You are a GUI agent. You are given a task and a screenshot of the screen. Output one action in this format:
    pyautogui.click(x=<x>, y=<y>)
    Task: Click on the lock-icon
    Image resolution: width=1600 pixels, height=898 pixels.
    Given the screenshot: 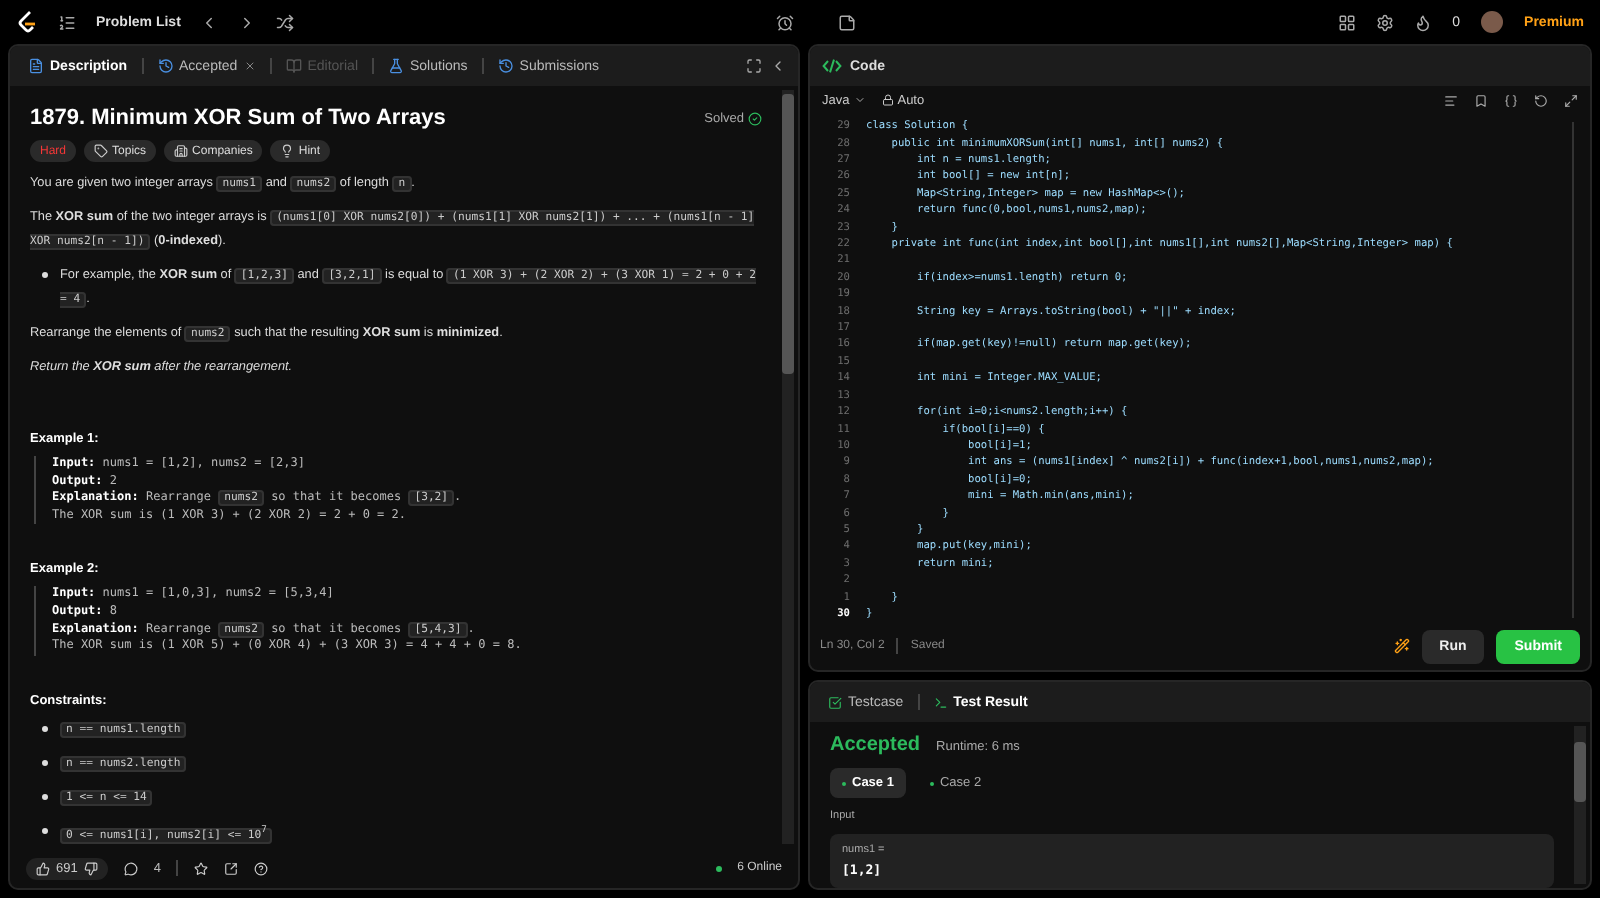 What is the action you would take?
    pyautogui.click(x=887, y=100)
    